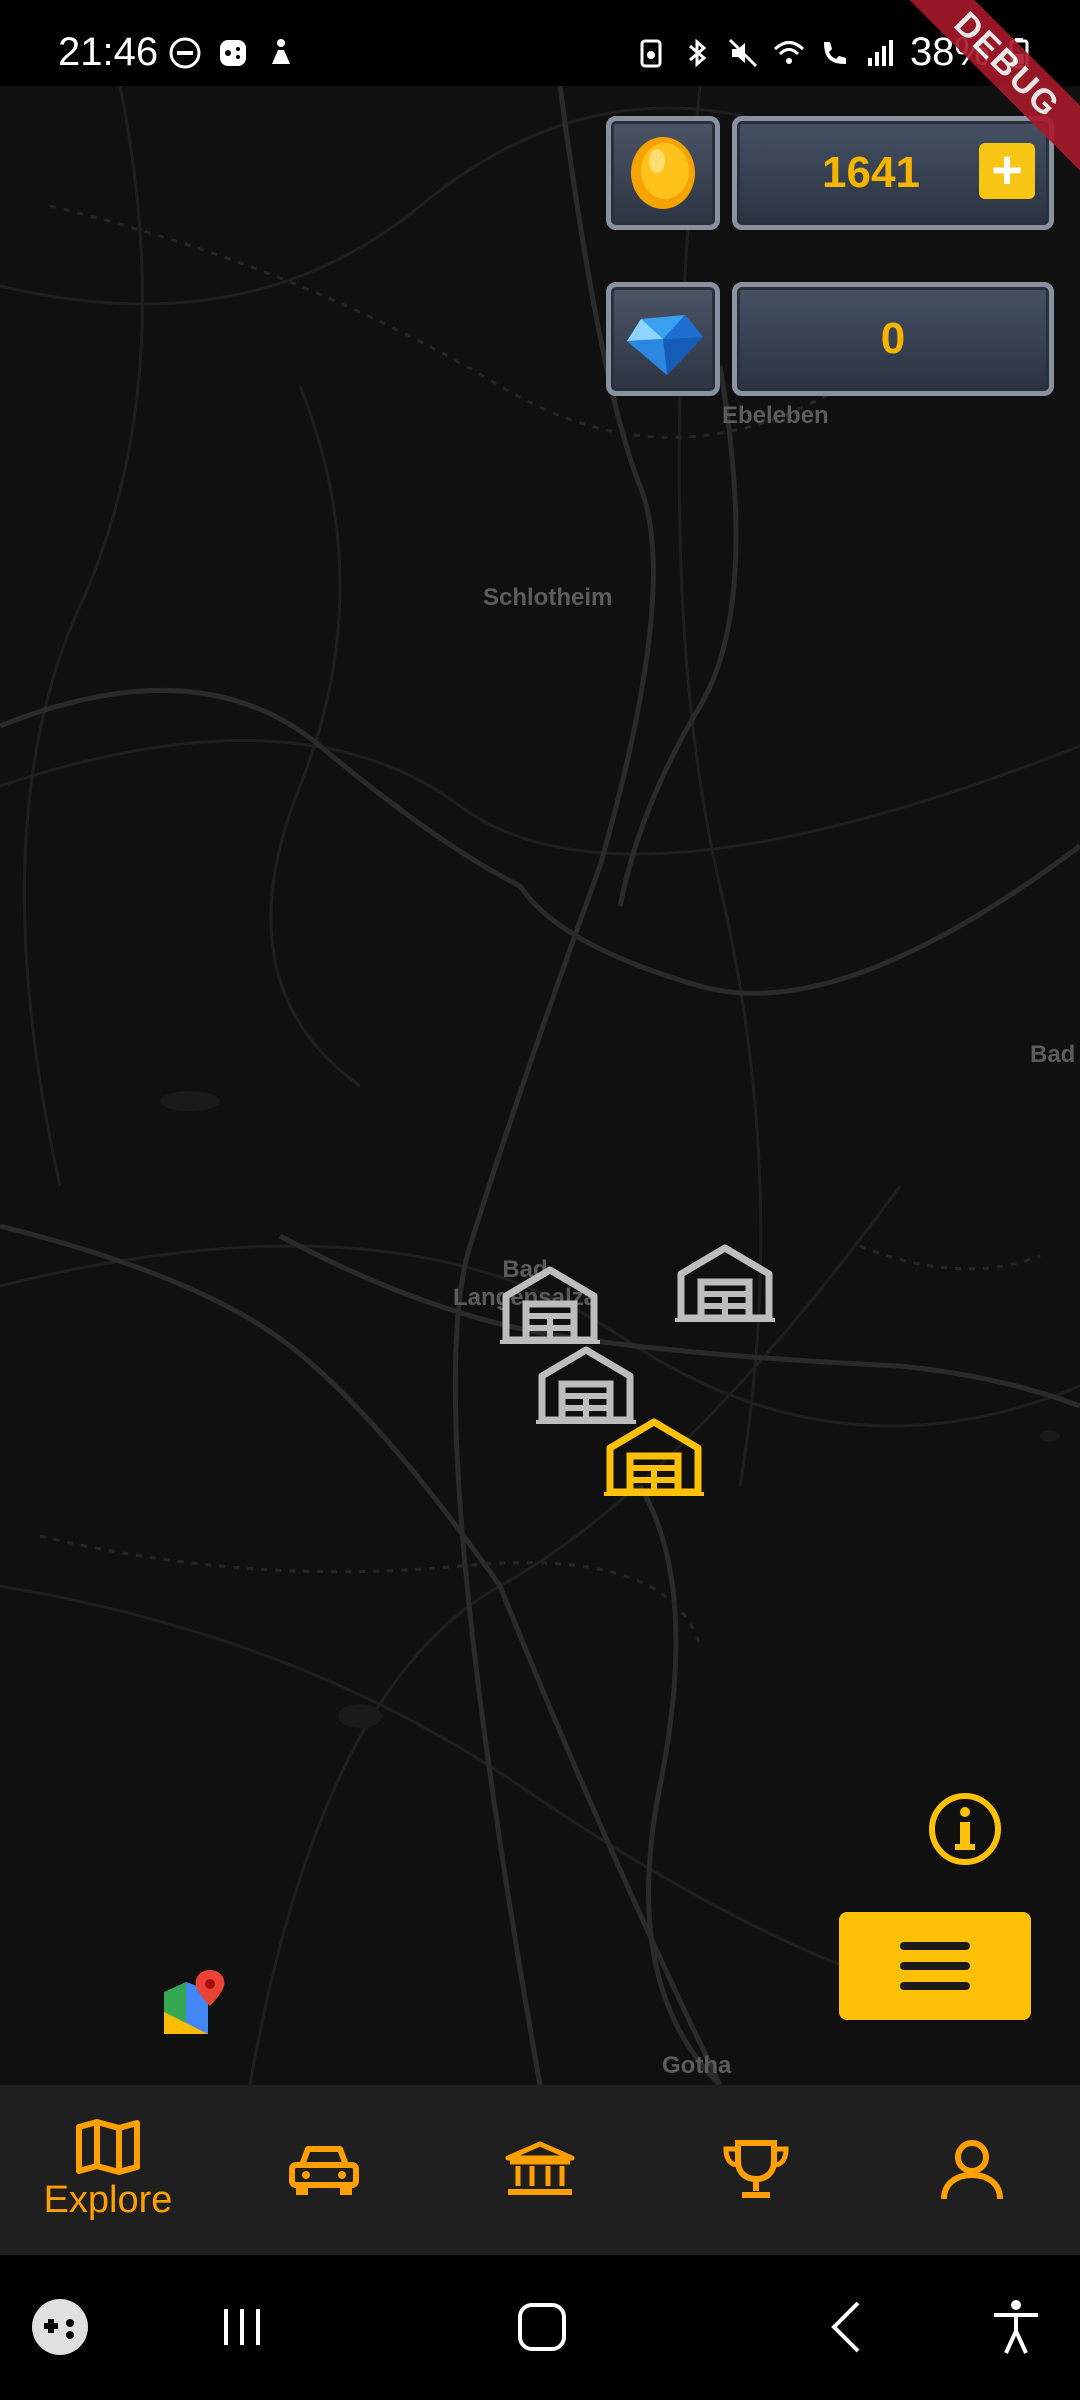  I want to click on nav-item-cars, so click(324, 2170).